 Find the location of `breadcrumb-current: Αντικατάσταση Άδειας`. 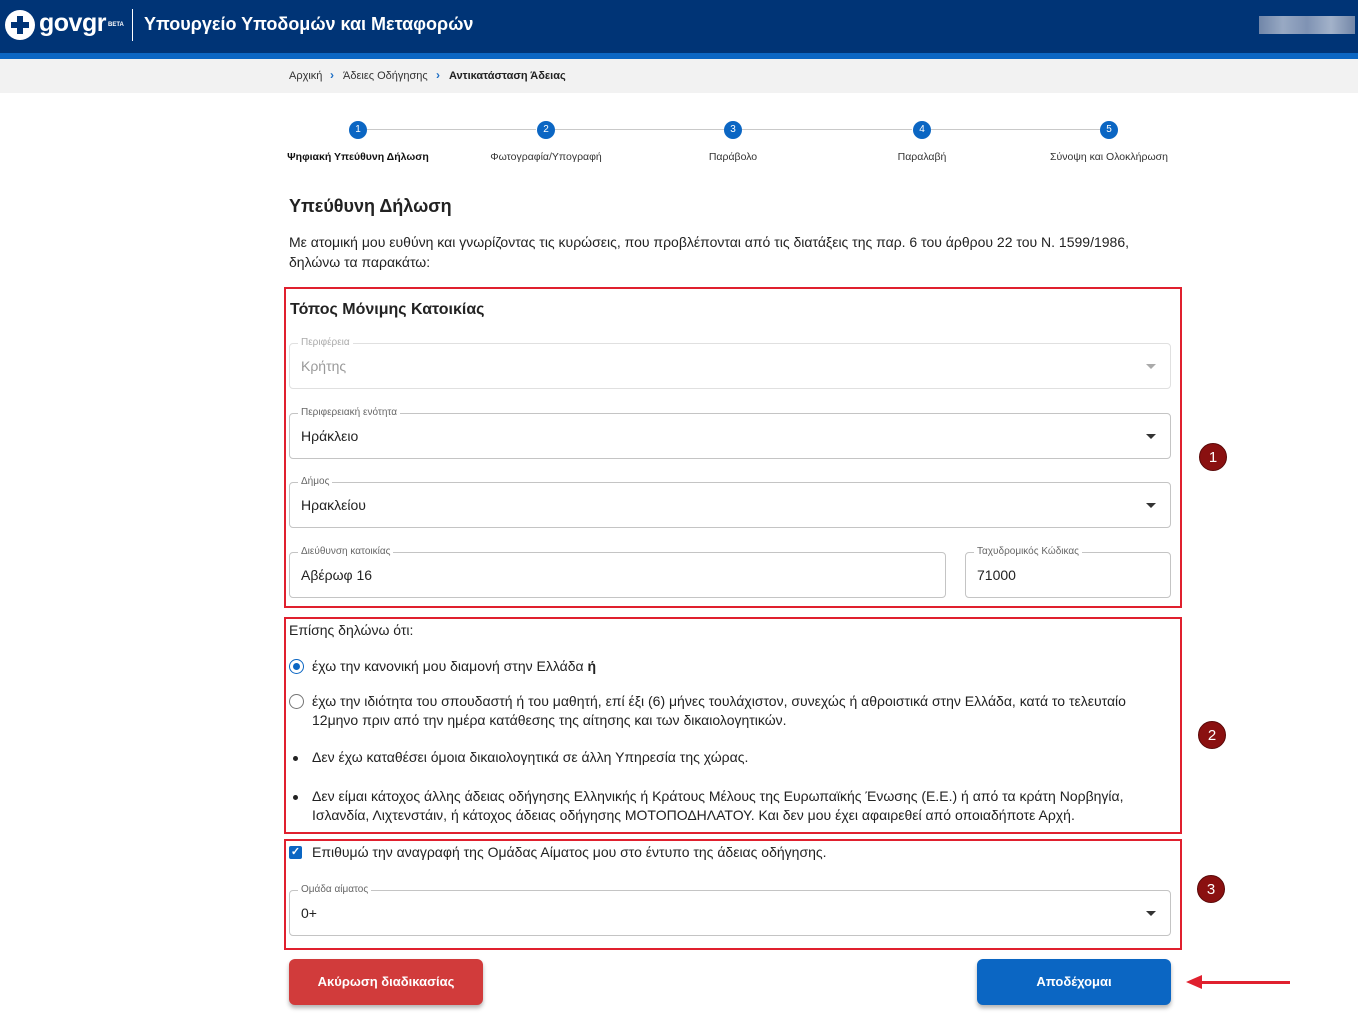

breadcrumb-current: Αντικατάσταση Άδειας is located at coordinates (507, 76).